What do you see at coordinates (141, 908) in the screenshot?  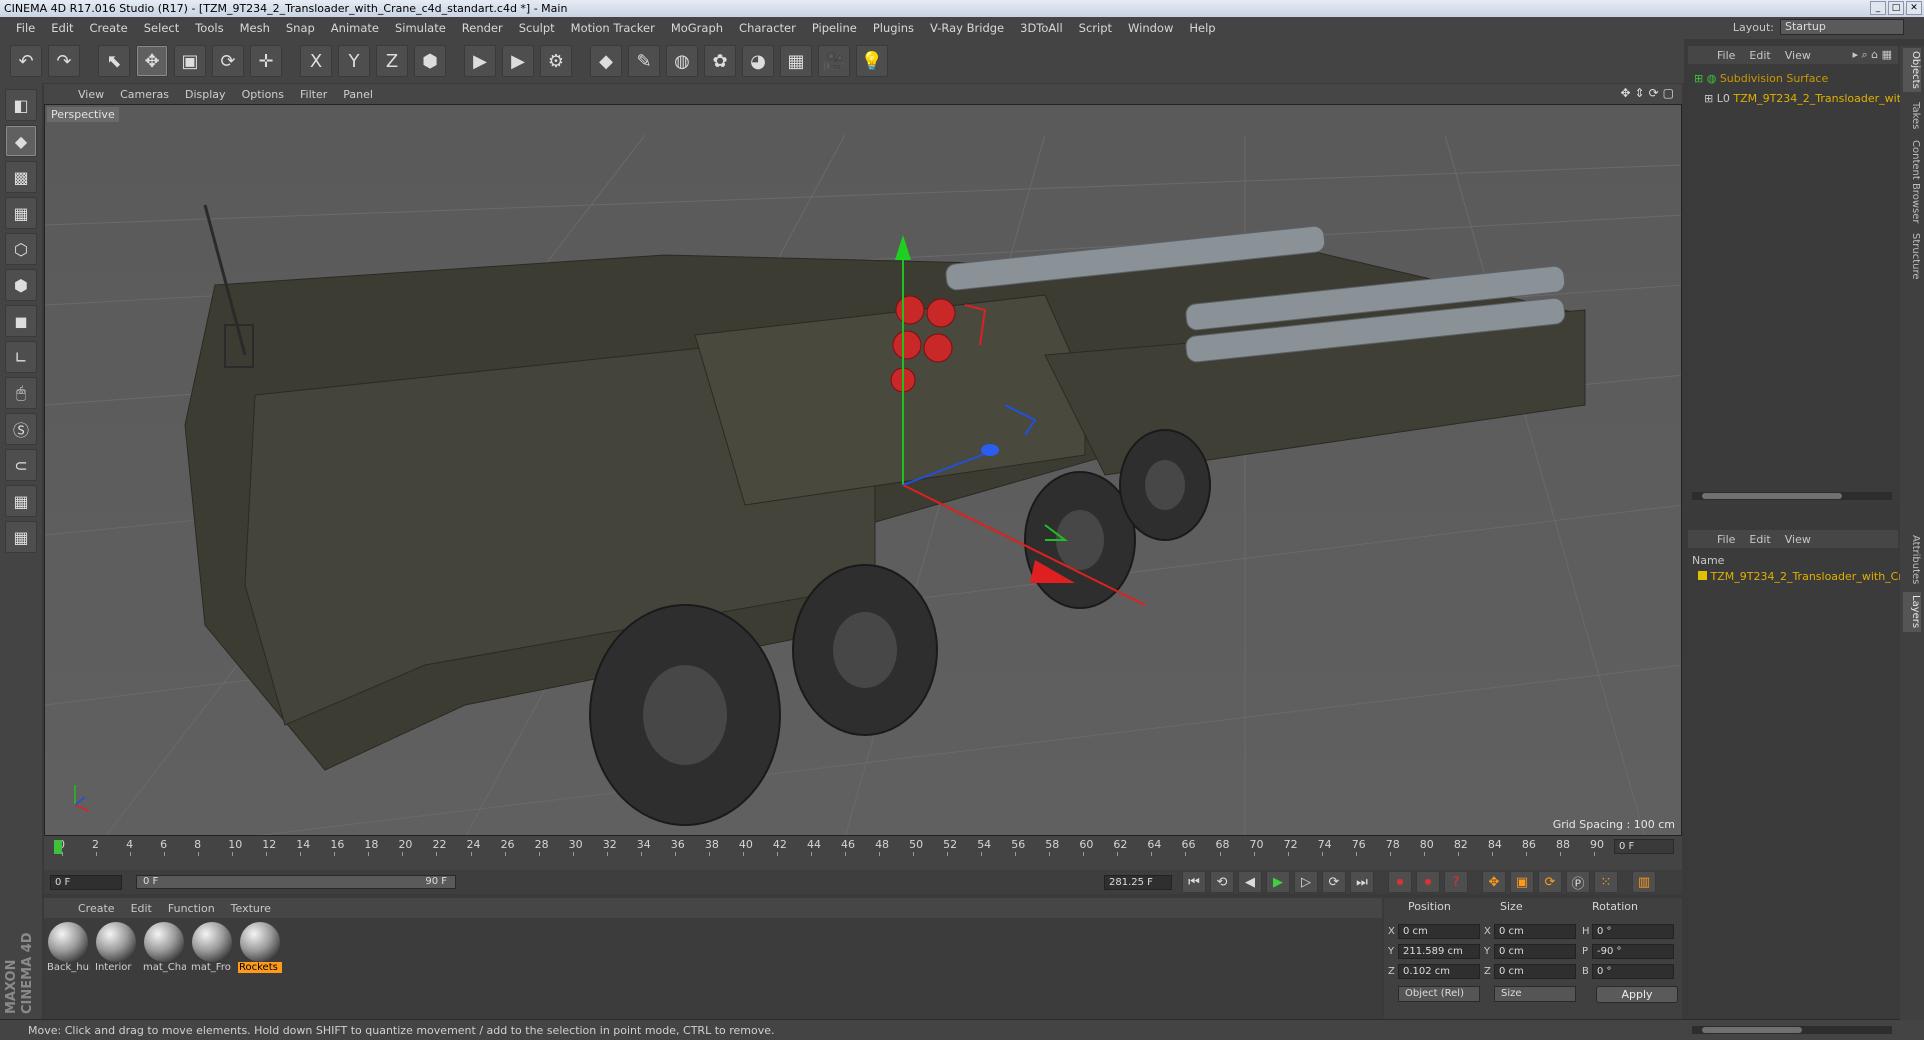 I see `material-menu-edit: Edit` at bounding box center [141, 908].